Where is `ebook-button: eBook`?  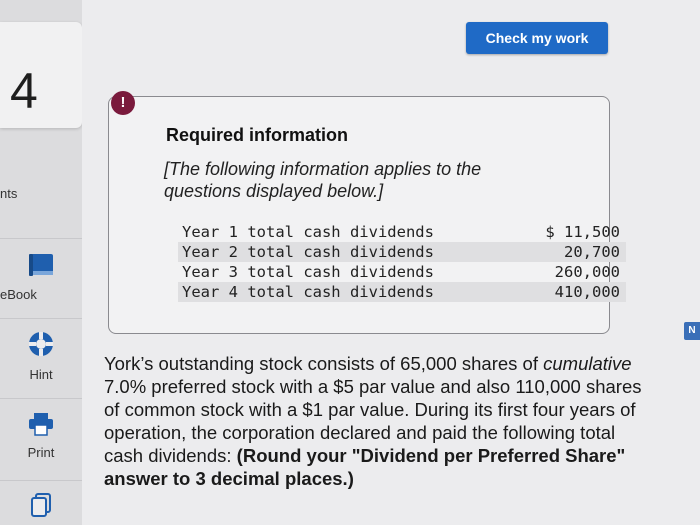 ebook-button: eBook is located at coordinates (41, 277).